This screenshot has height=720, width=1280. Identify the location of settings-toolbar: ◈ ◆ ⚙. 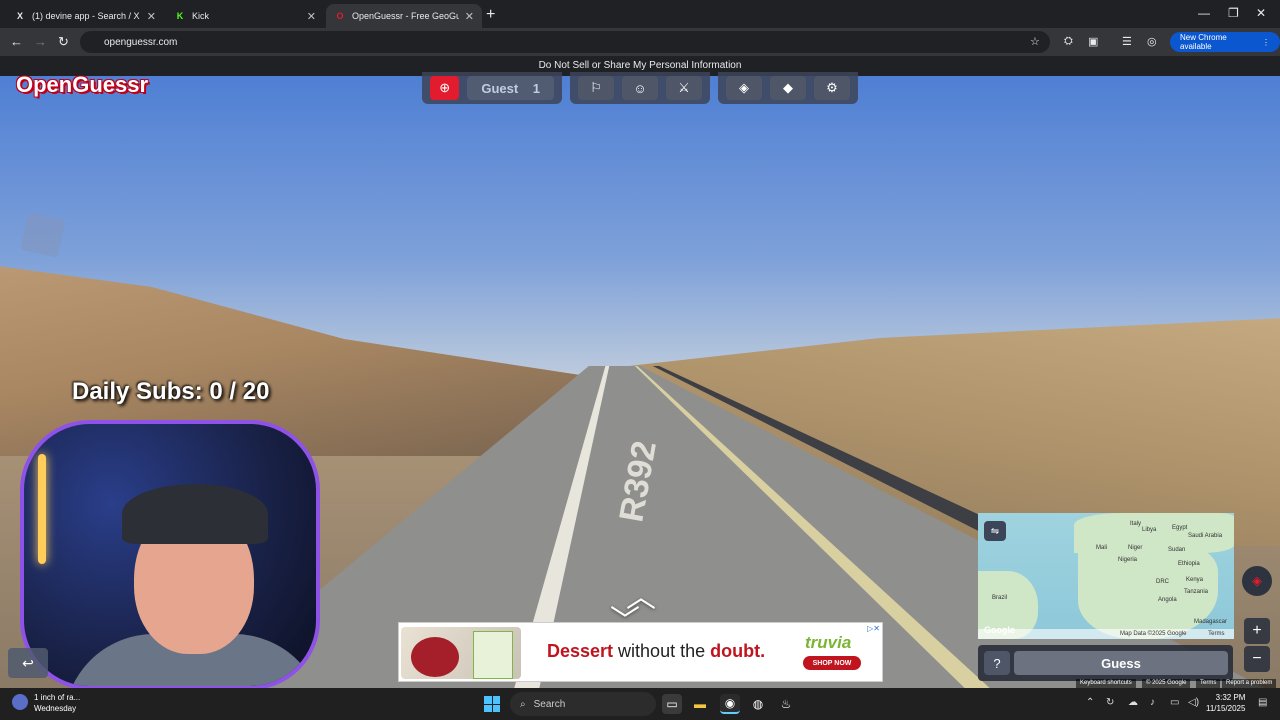
(788, 88).